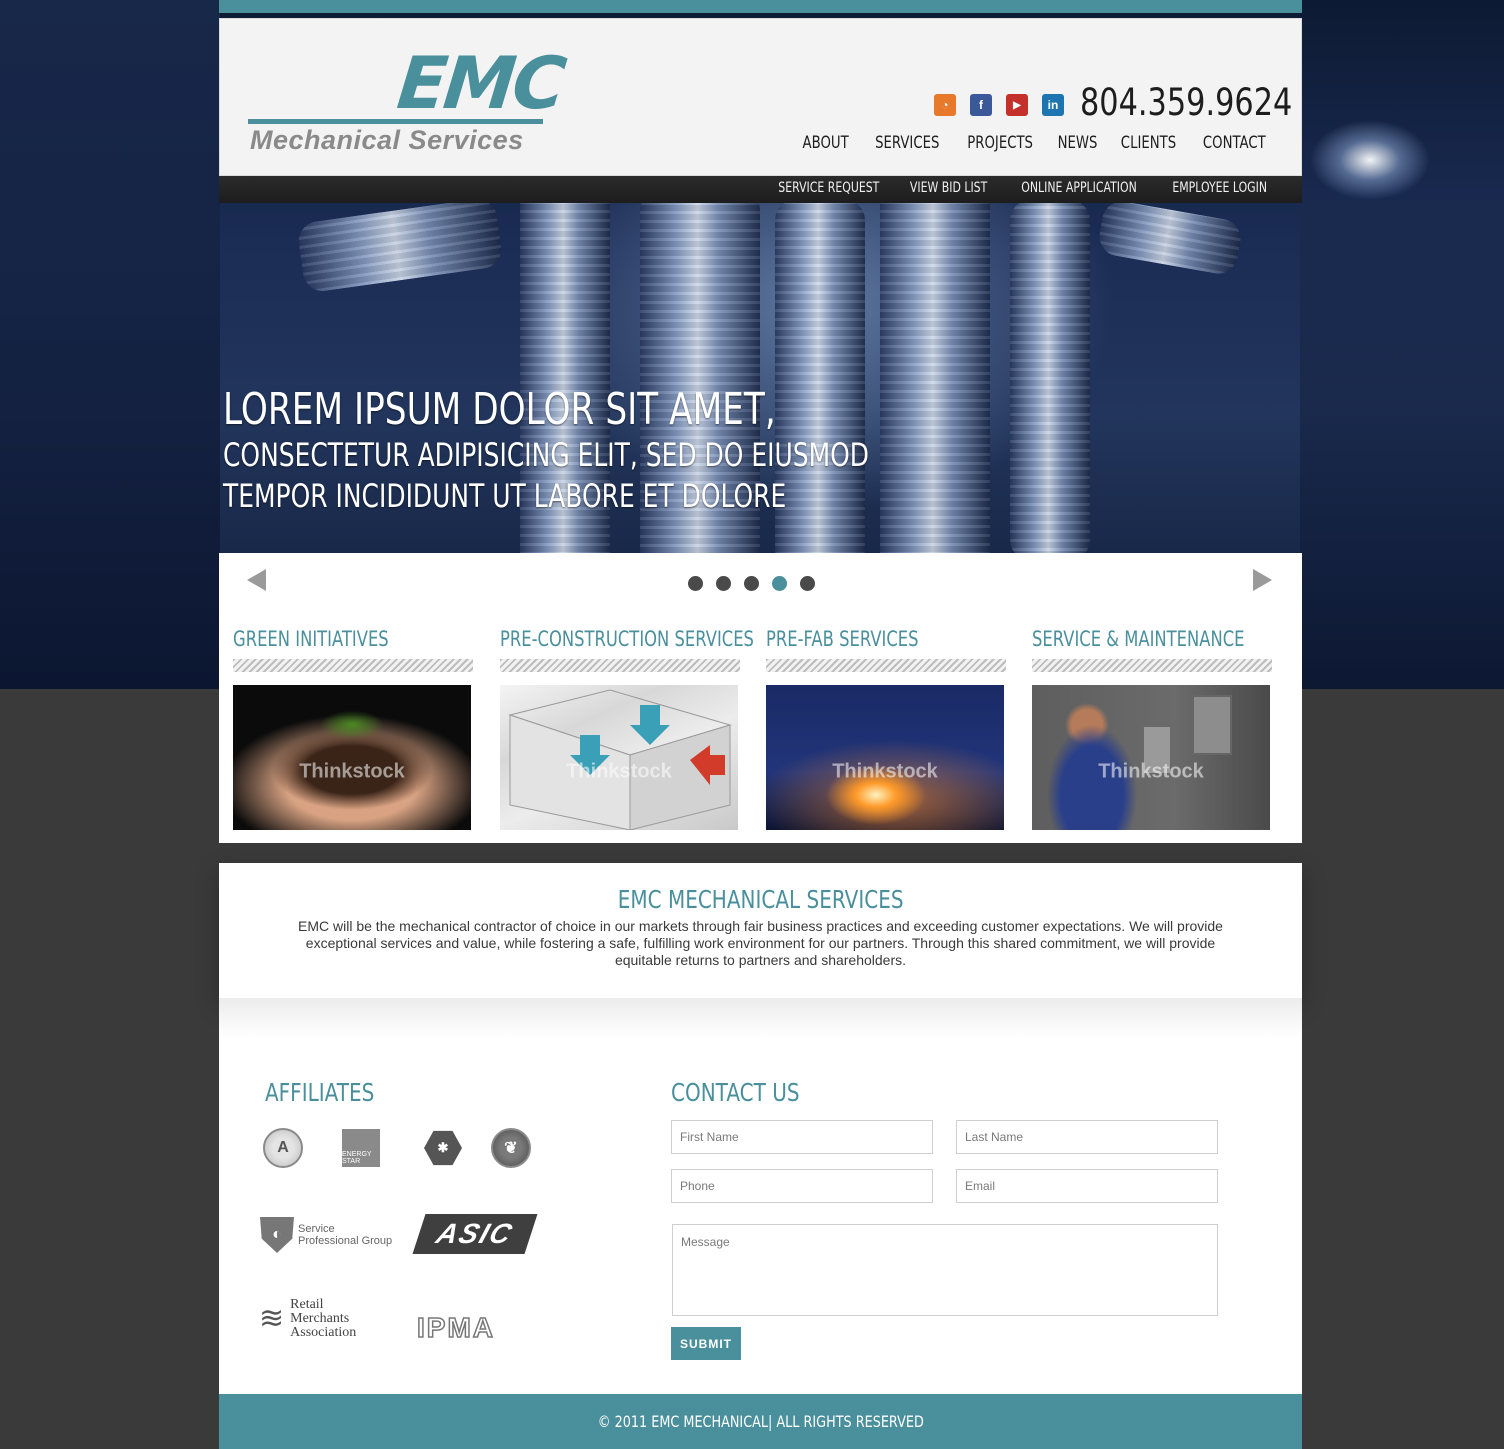  I want to click on message-field, so click(945, 1270).